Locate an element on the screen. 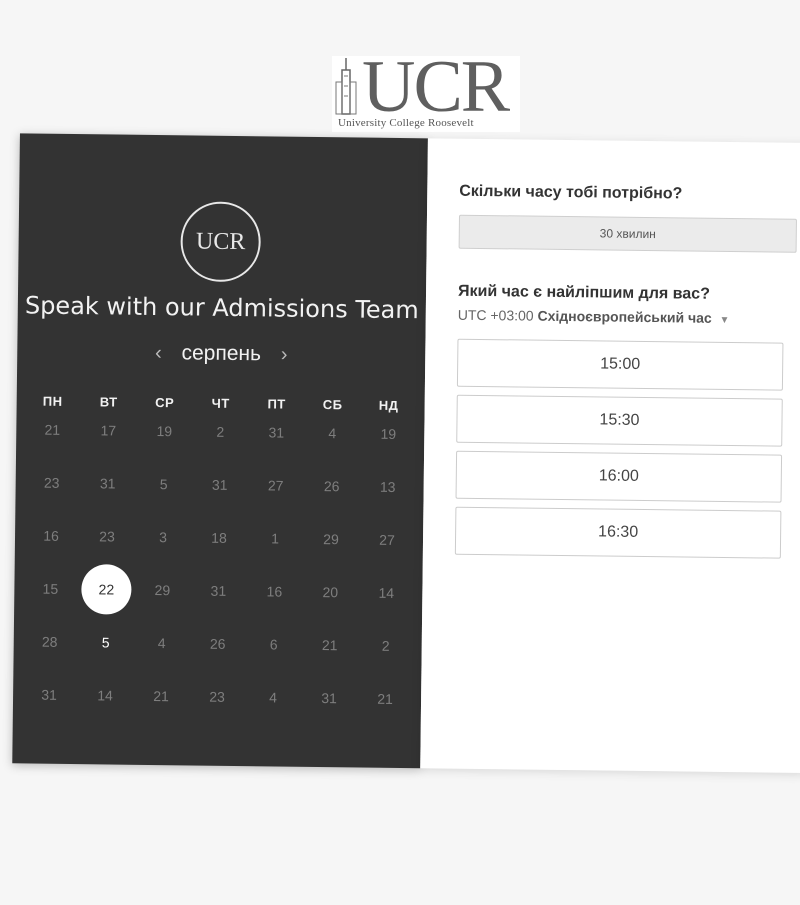  caret-down-icon: ▼ is located at coordinates (724, 320).